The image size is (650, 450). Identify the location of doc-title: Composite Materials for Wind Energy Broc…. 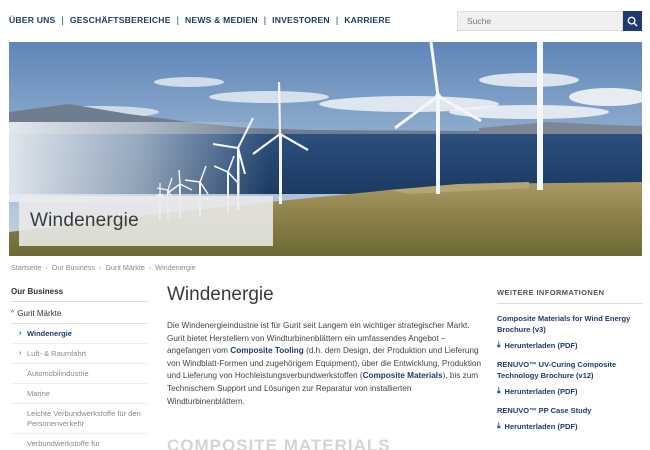
(570, 324).